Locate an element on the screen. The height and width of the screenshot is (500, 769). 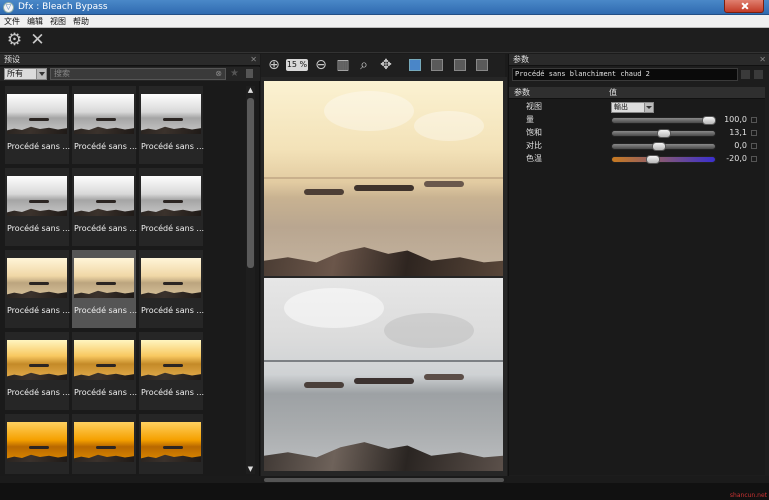
contrast-value: 0,0 is located at coordinates (729, 146).